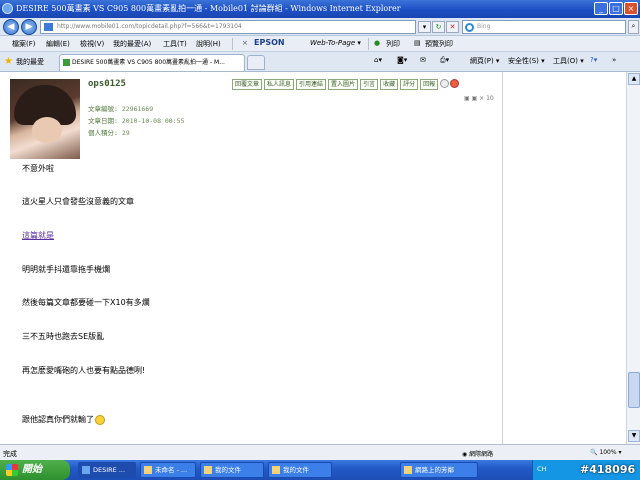 Image resolution: width=640 pixels, height=480 pixels. What do you see at coordinates (38, 235) in the screenshot?
I see `post-link: 這篇就是` at bounding box center [38, 235].